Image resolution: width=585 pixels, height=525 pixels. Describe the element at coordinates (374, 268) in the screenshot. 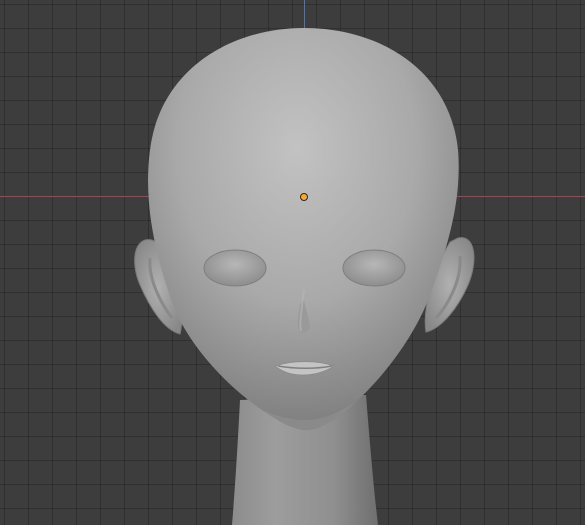

I see `right-eye-socket` at that location.